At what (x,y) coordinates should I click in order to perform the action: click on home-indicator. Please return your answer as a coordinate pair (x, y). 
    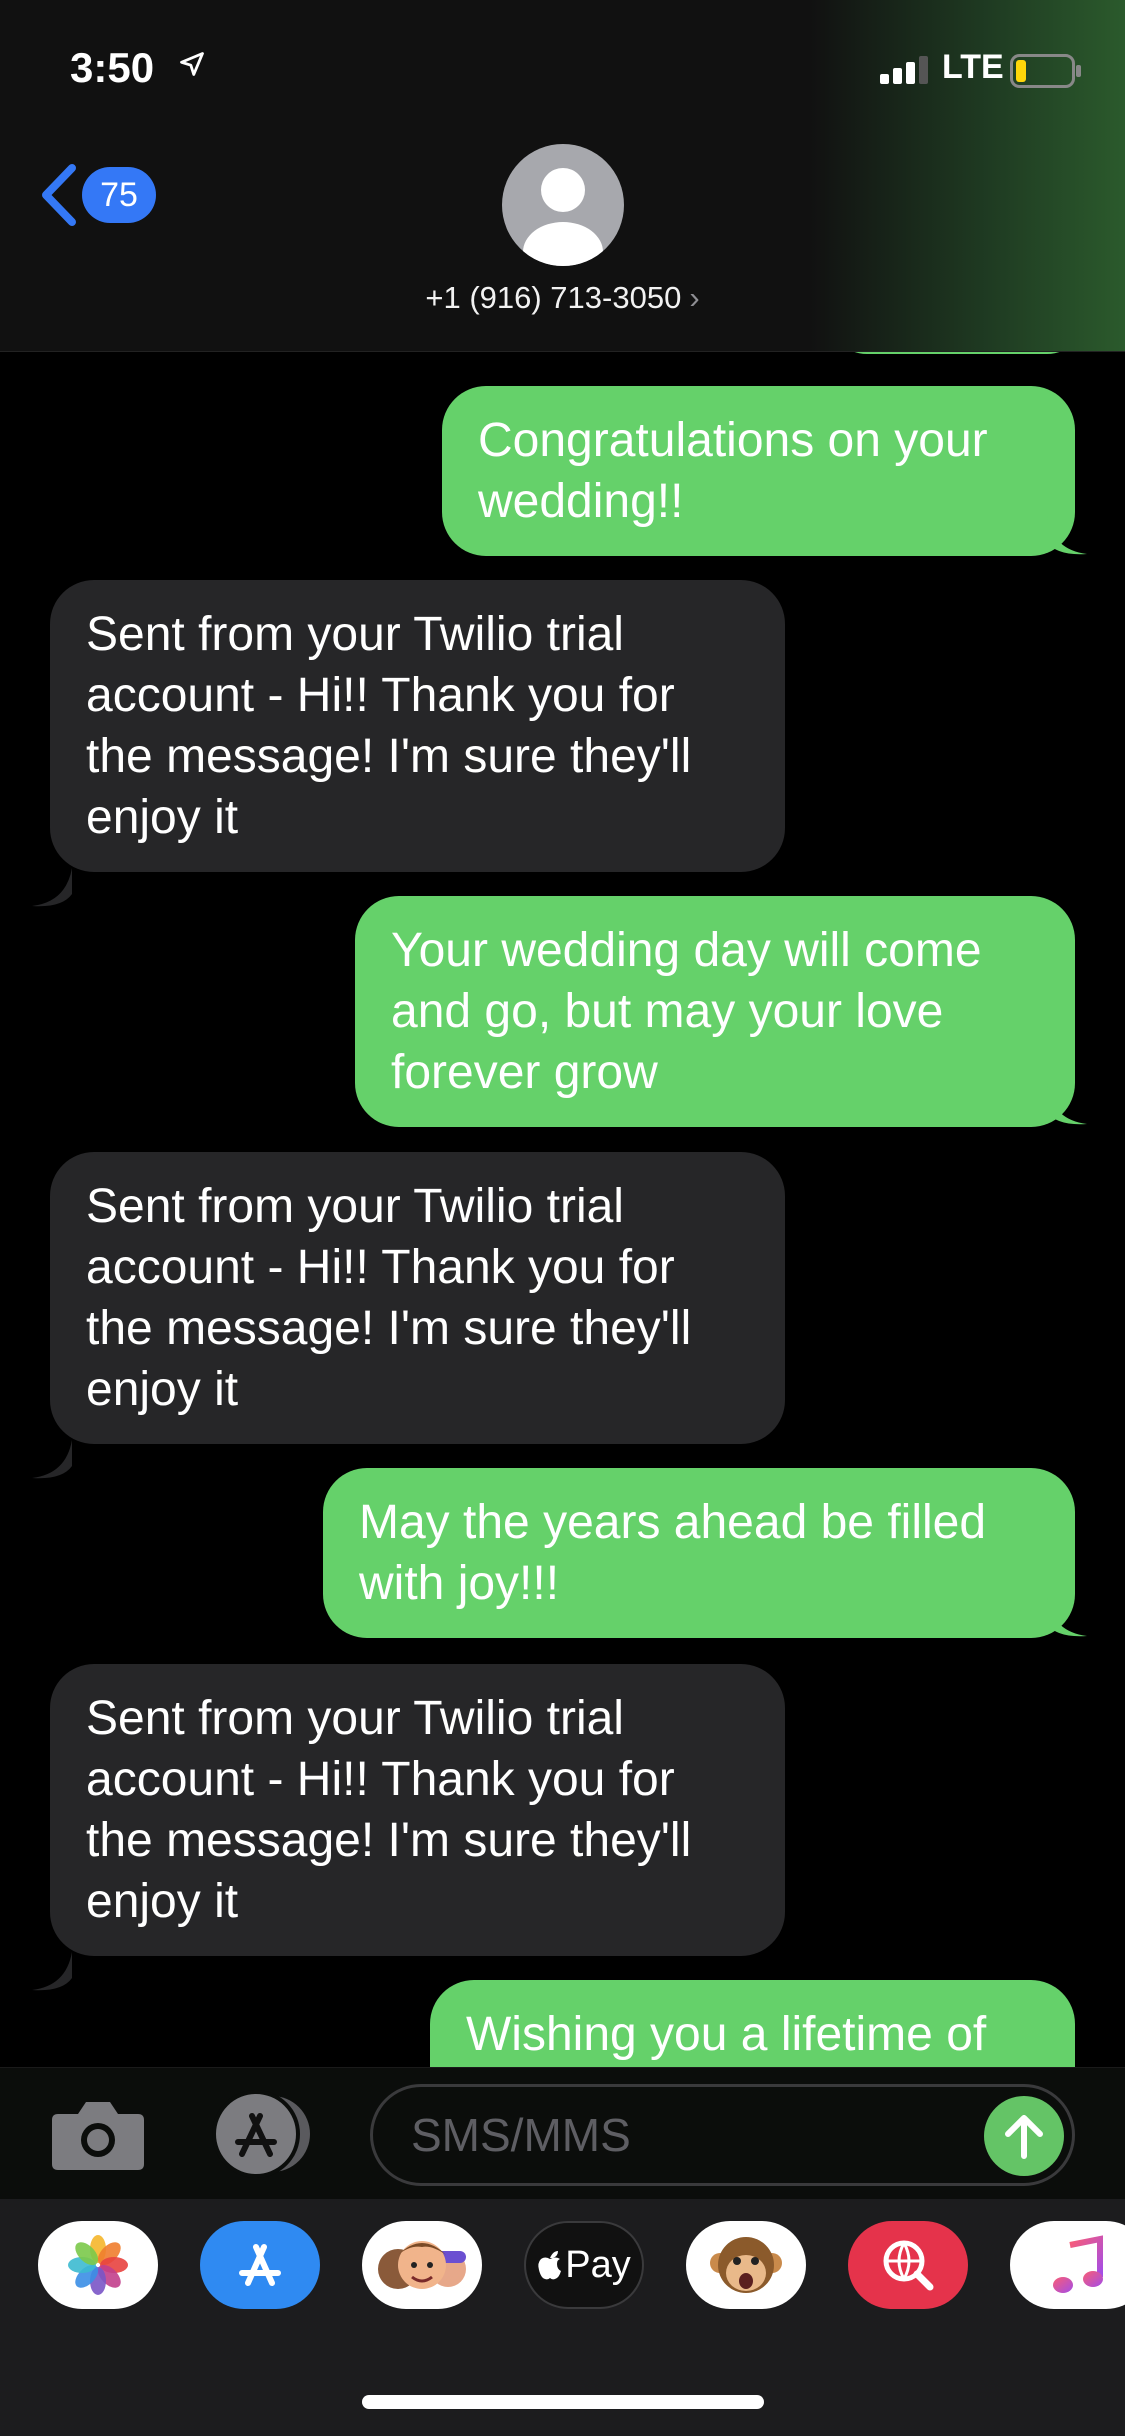
    Looking at the image, I should click on (563, 2402).